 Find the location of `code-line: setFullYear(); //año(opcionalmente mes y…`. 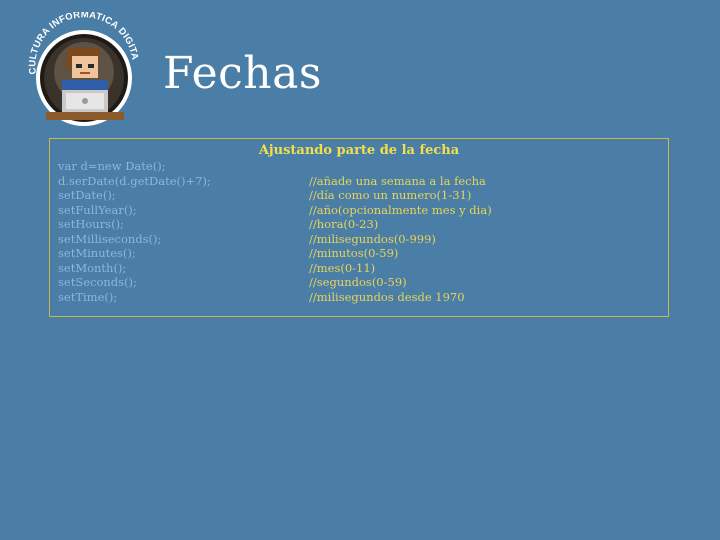

code-line: setFullYear(); //año(opcionalmente mes y… is located at coordinates (359, 210).